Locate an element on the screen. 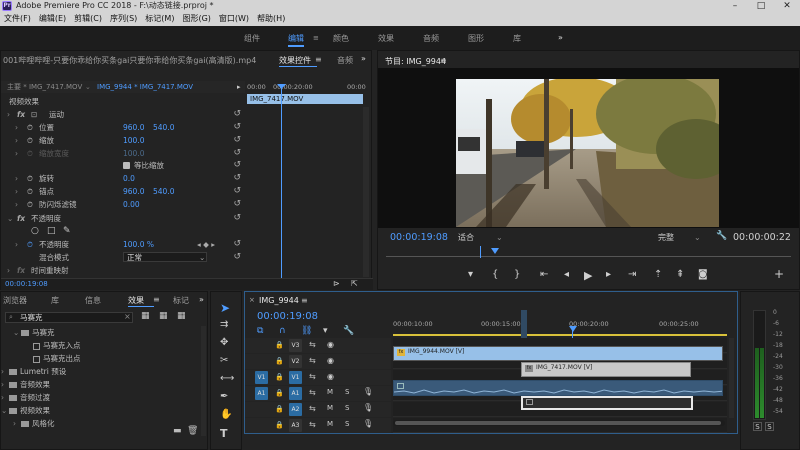 This screenshot has height=450, width=800. delete-icon: 🗑 is located at coordinates (192, 431).